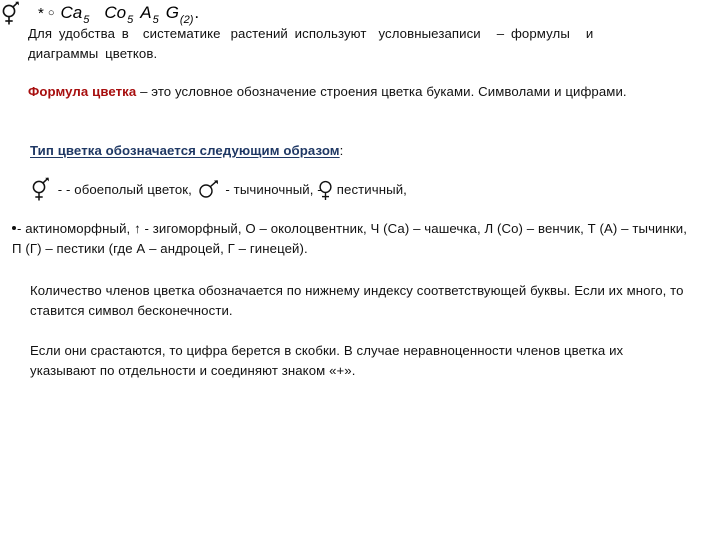 The height and width of the screenshot is (540, 720). Describe the element at coordinates (589, 33) in the screenshot. I see `intro-seg-8: и` at that location.